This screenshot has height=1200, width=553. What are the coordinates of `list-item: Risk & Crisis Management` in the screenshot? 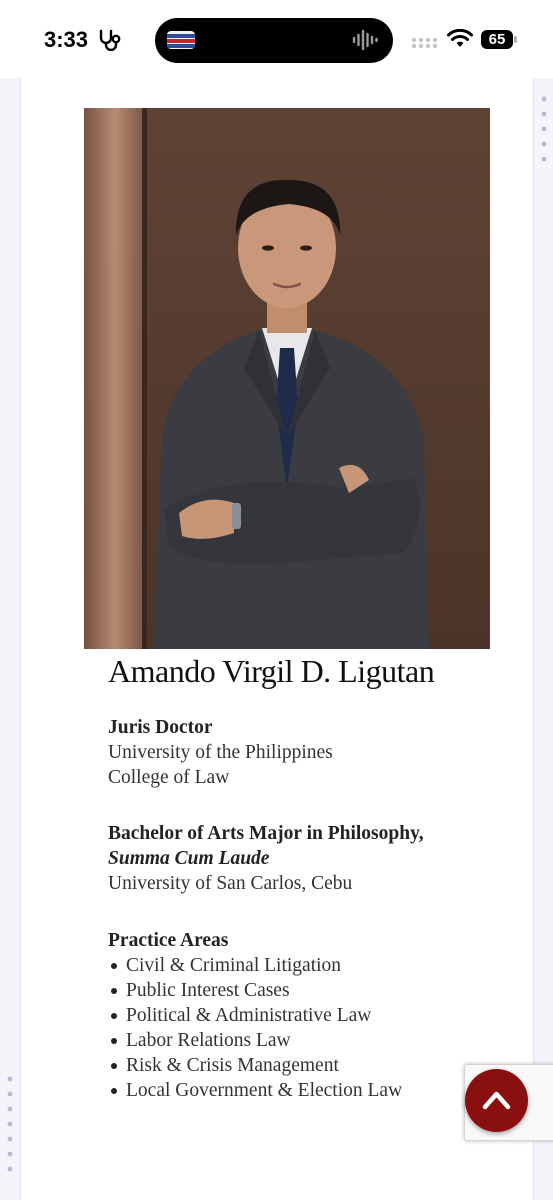 It's located at (256, 1065).